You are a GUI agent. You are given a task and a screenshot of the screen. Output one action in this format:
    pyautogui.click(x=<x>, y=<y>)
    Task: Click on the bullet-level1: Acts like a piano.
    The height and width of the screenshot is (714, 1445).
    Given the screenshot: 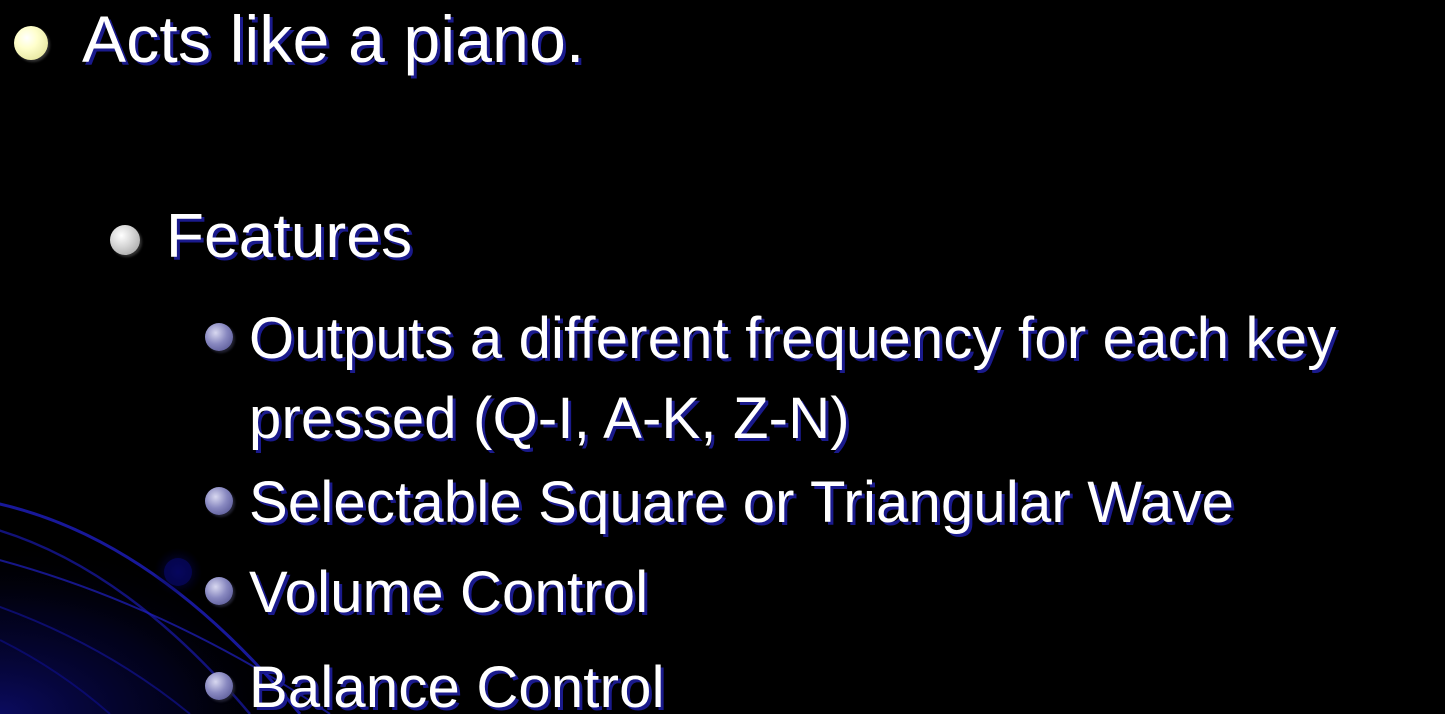 What is the action you would take?
    pyautogui.click(x=299, y=39)
    